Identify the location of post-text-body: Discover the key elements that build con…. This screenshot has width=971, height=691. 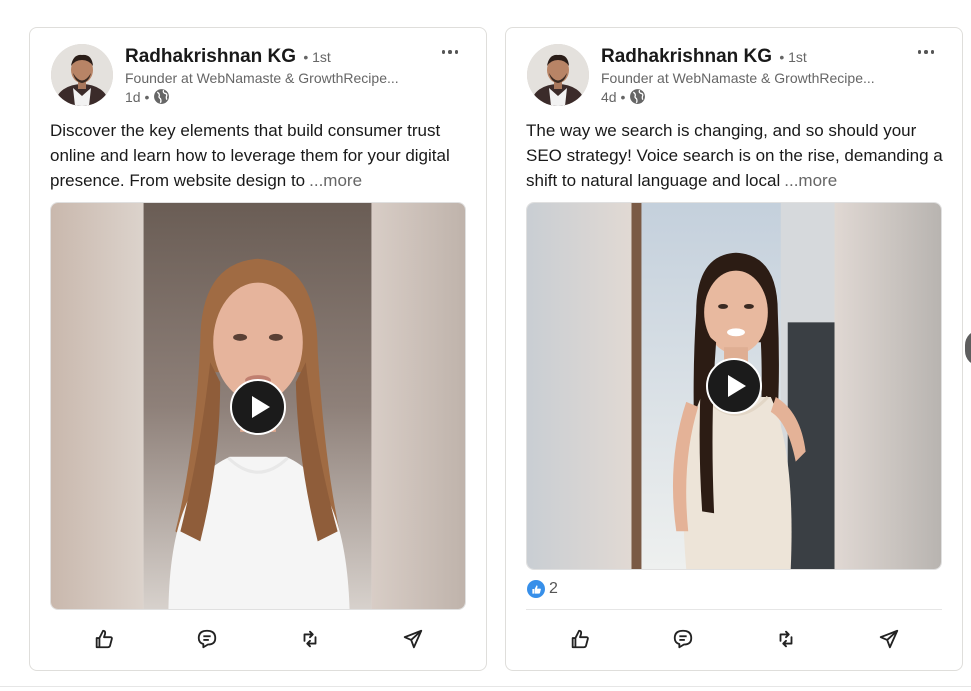
(250, 155).